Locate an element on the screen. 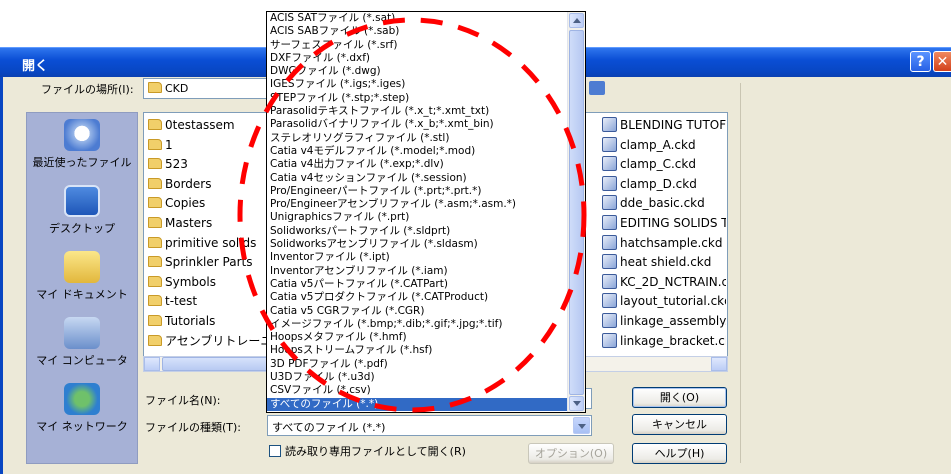 This screenshot has height=474, width=951. dropdown-scrollbar is located at coordinates (576, 212).